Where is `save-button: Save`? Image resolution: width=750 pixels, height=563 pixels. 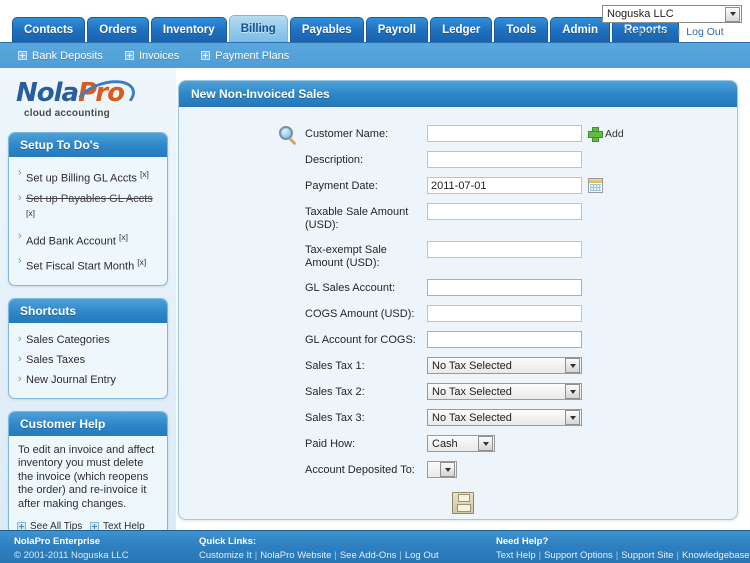
save-button: Save is located at coordinates (458, 505).